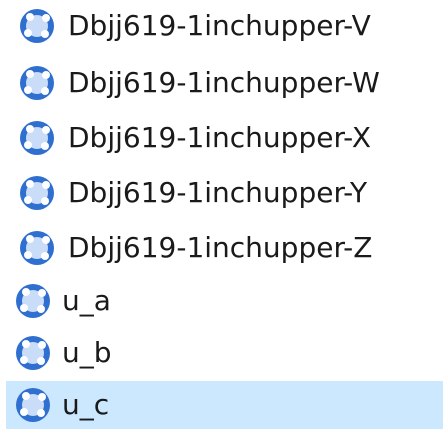 The width and height of the screenshot is (443, 431). I want to click on list-item: Dbjj619-1inchupper-W, so click(221, 83).